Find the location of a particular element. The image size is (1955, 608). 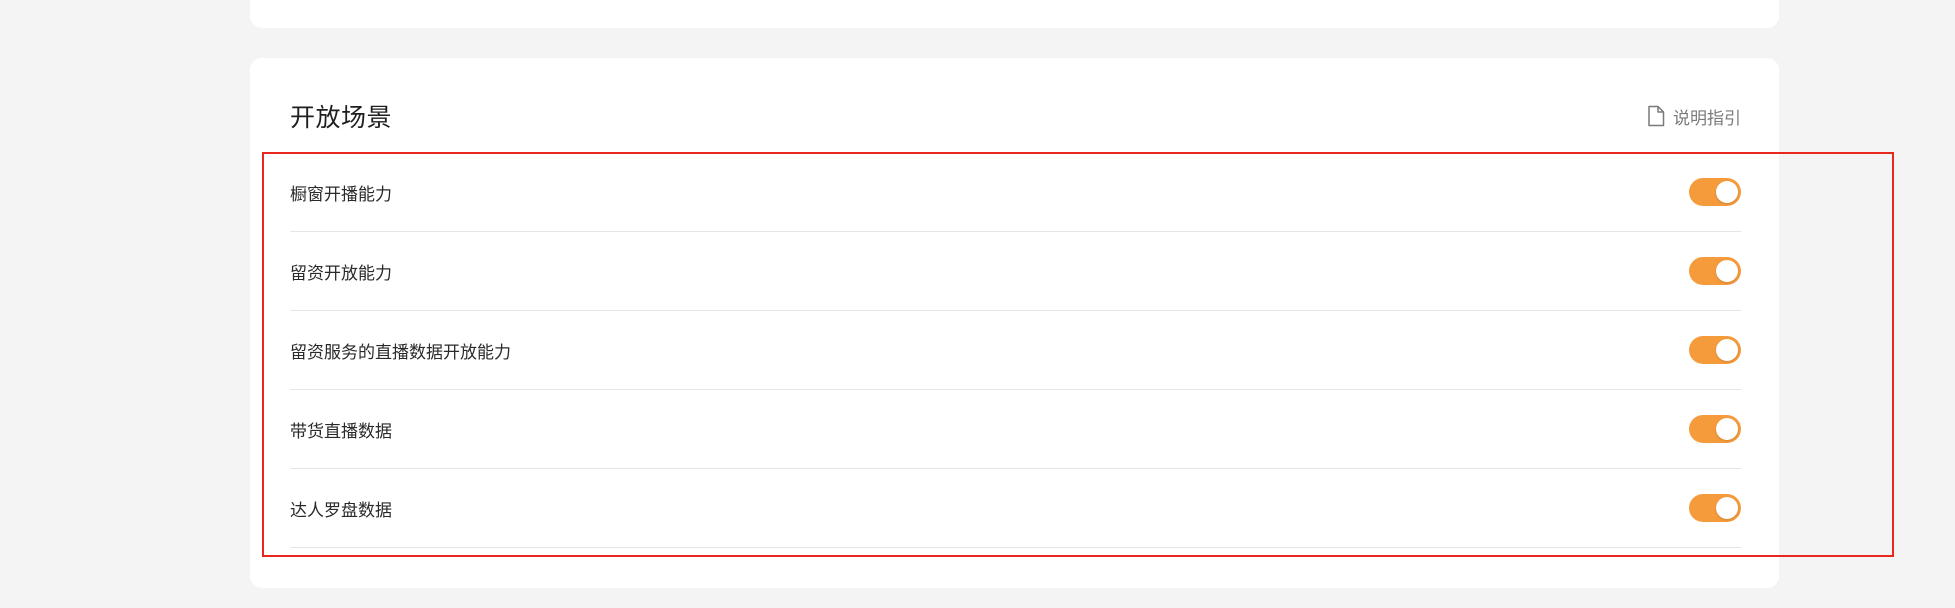

scene-label: 橱窗开播能力 is located at coordinates (341, 194).